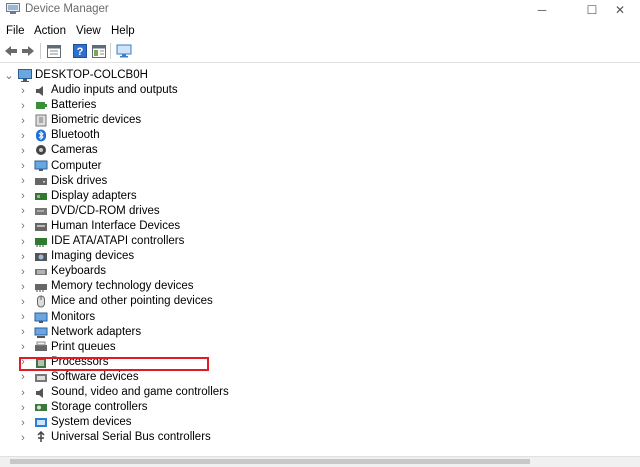 Image resolution: width=640 pixels, height=467 pixels. I want to click on system-icon, so click(41, 422).